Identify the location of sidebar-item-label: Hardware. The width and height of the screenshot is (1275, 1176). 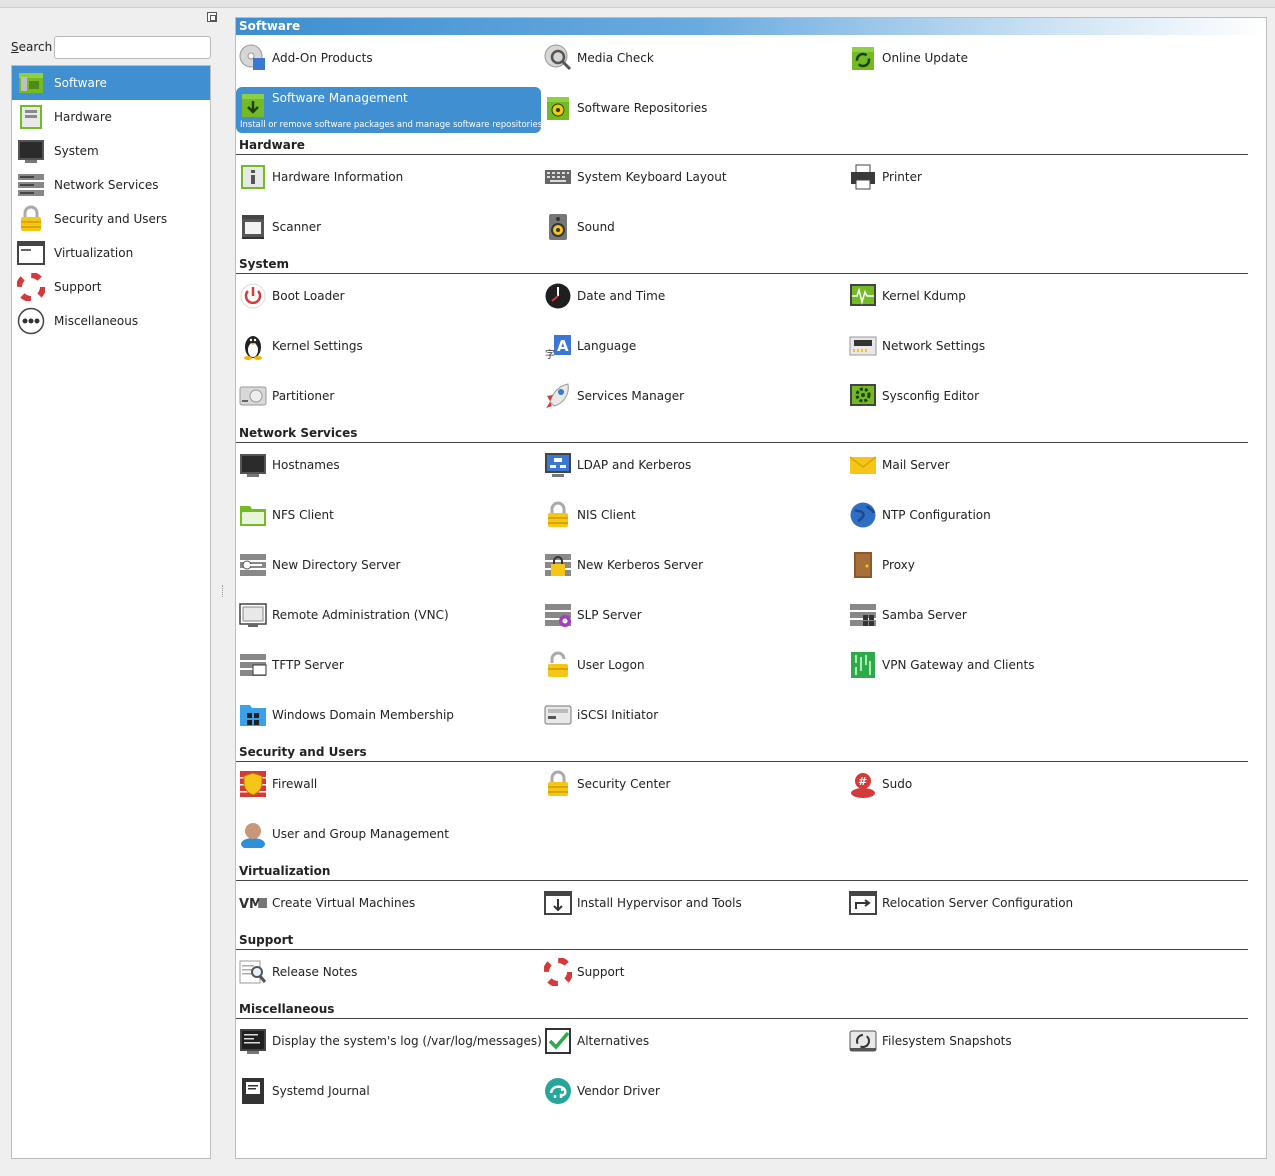
(83, 117).